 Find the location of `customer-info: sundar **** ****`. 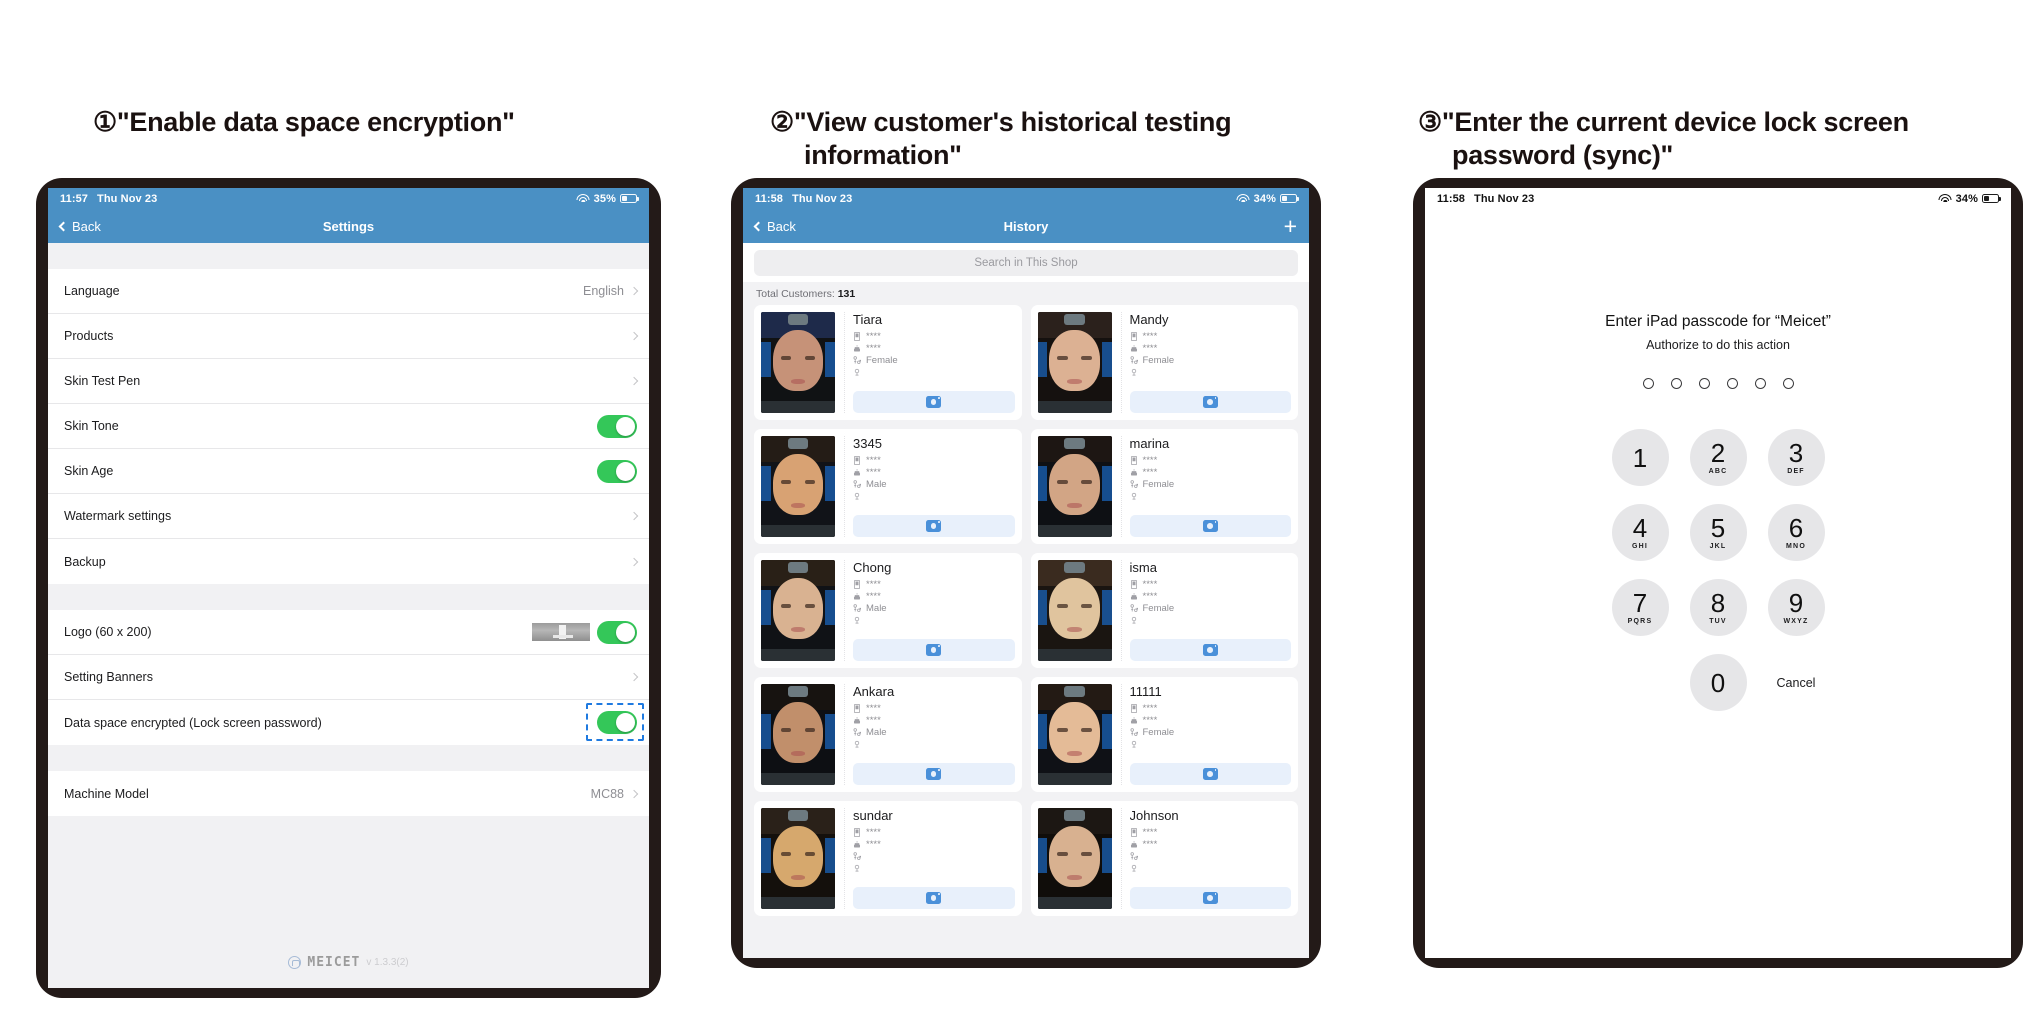

customer-info: sundar **** **** is located at coordinates (929, 858).